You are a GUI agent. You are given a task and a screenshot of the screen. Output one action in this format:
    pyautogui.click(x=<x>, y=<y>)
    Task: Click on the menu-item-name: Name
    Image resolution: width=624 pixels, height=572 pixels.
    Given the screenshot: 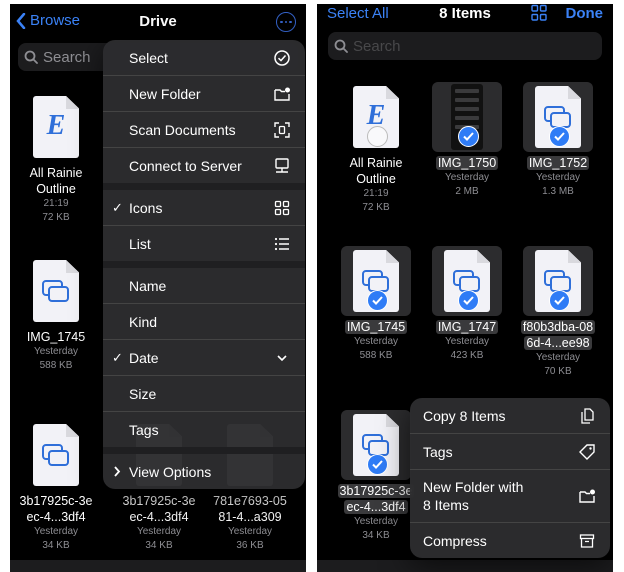 What is the action you would take?
    pyautogui.click(x=204, y=286)
    